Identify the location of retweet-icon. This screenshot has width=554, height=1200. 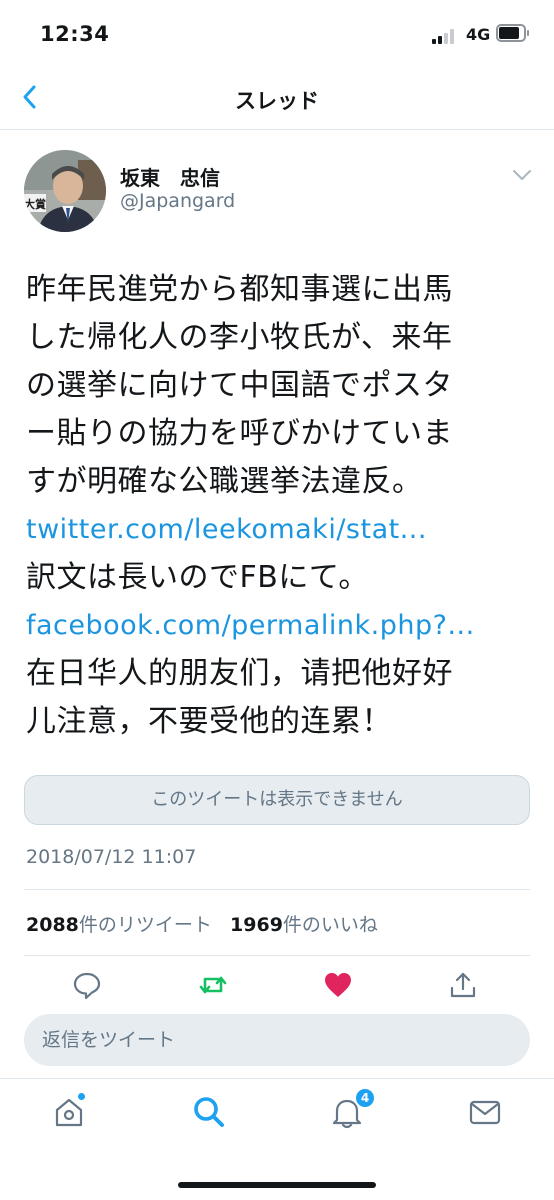
(213, 985).